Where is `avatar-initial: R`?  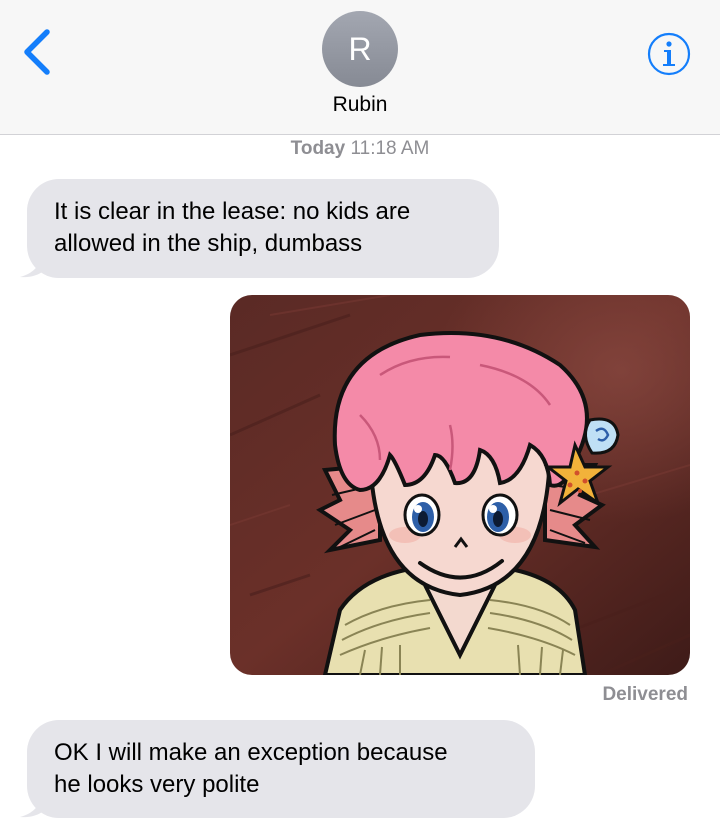
avatar-initial: R is located at coordinates (360, 49).